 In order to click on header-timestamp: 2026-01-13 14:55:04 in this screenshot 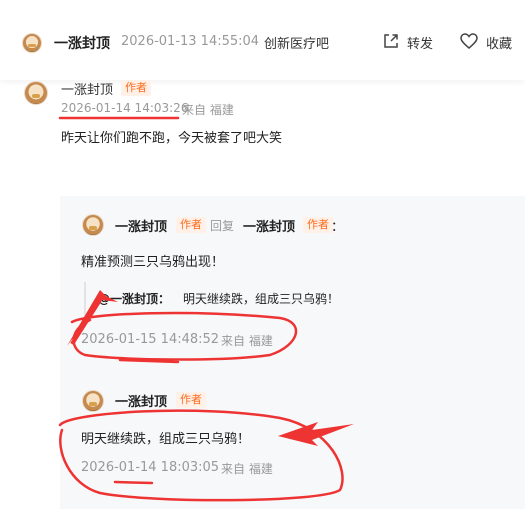, I will do `click(190, 41)`.